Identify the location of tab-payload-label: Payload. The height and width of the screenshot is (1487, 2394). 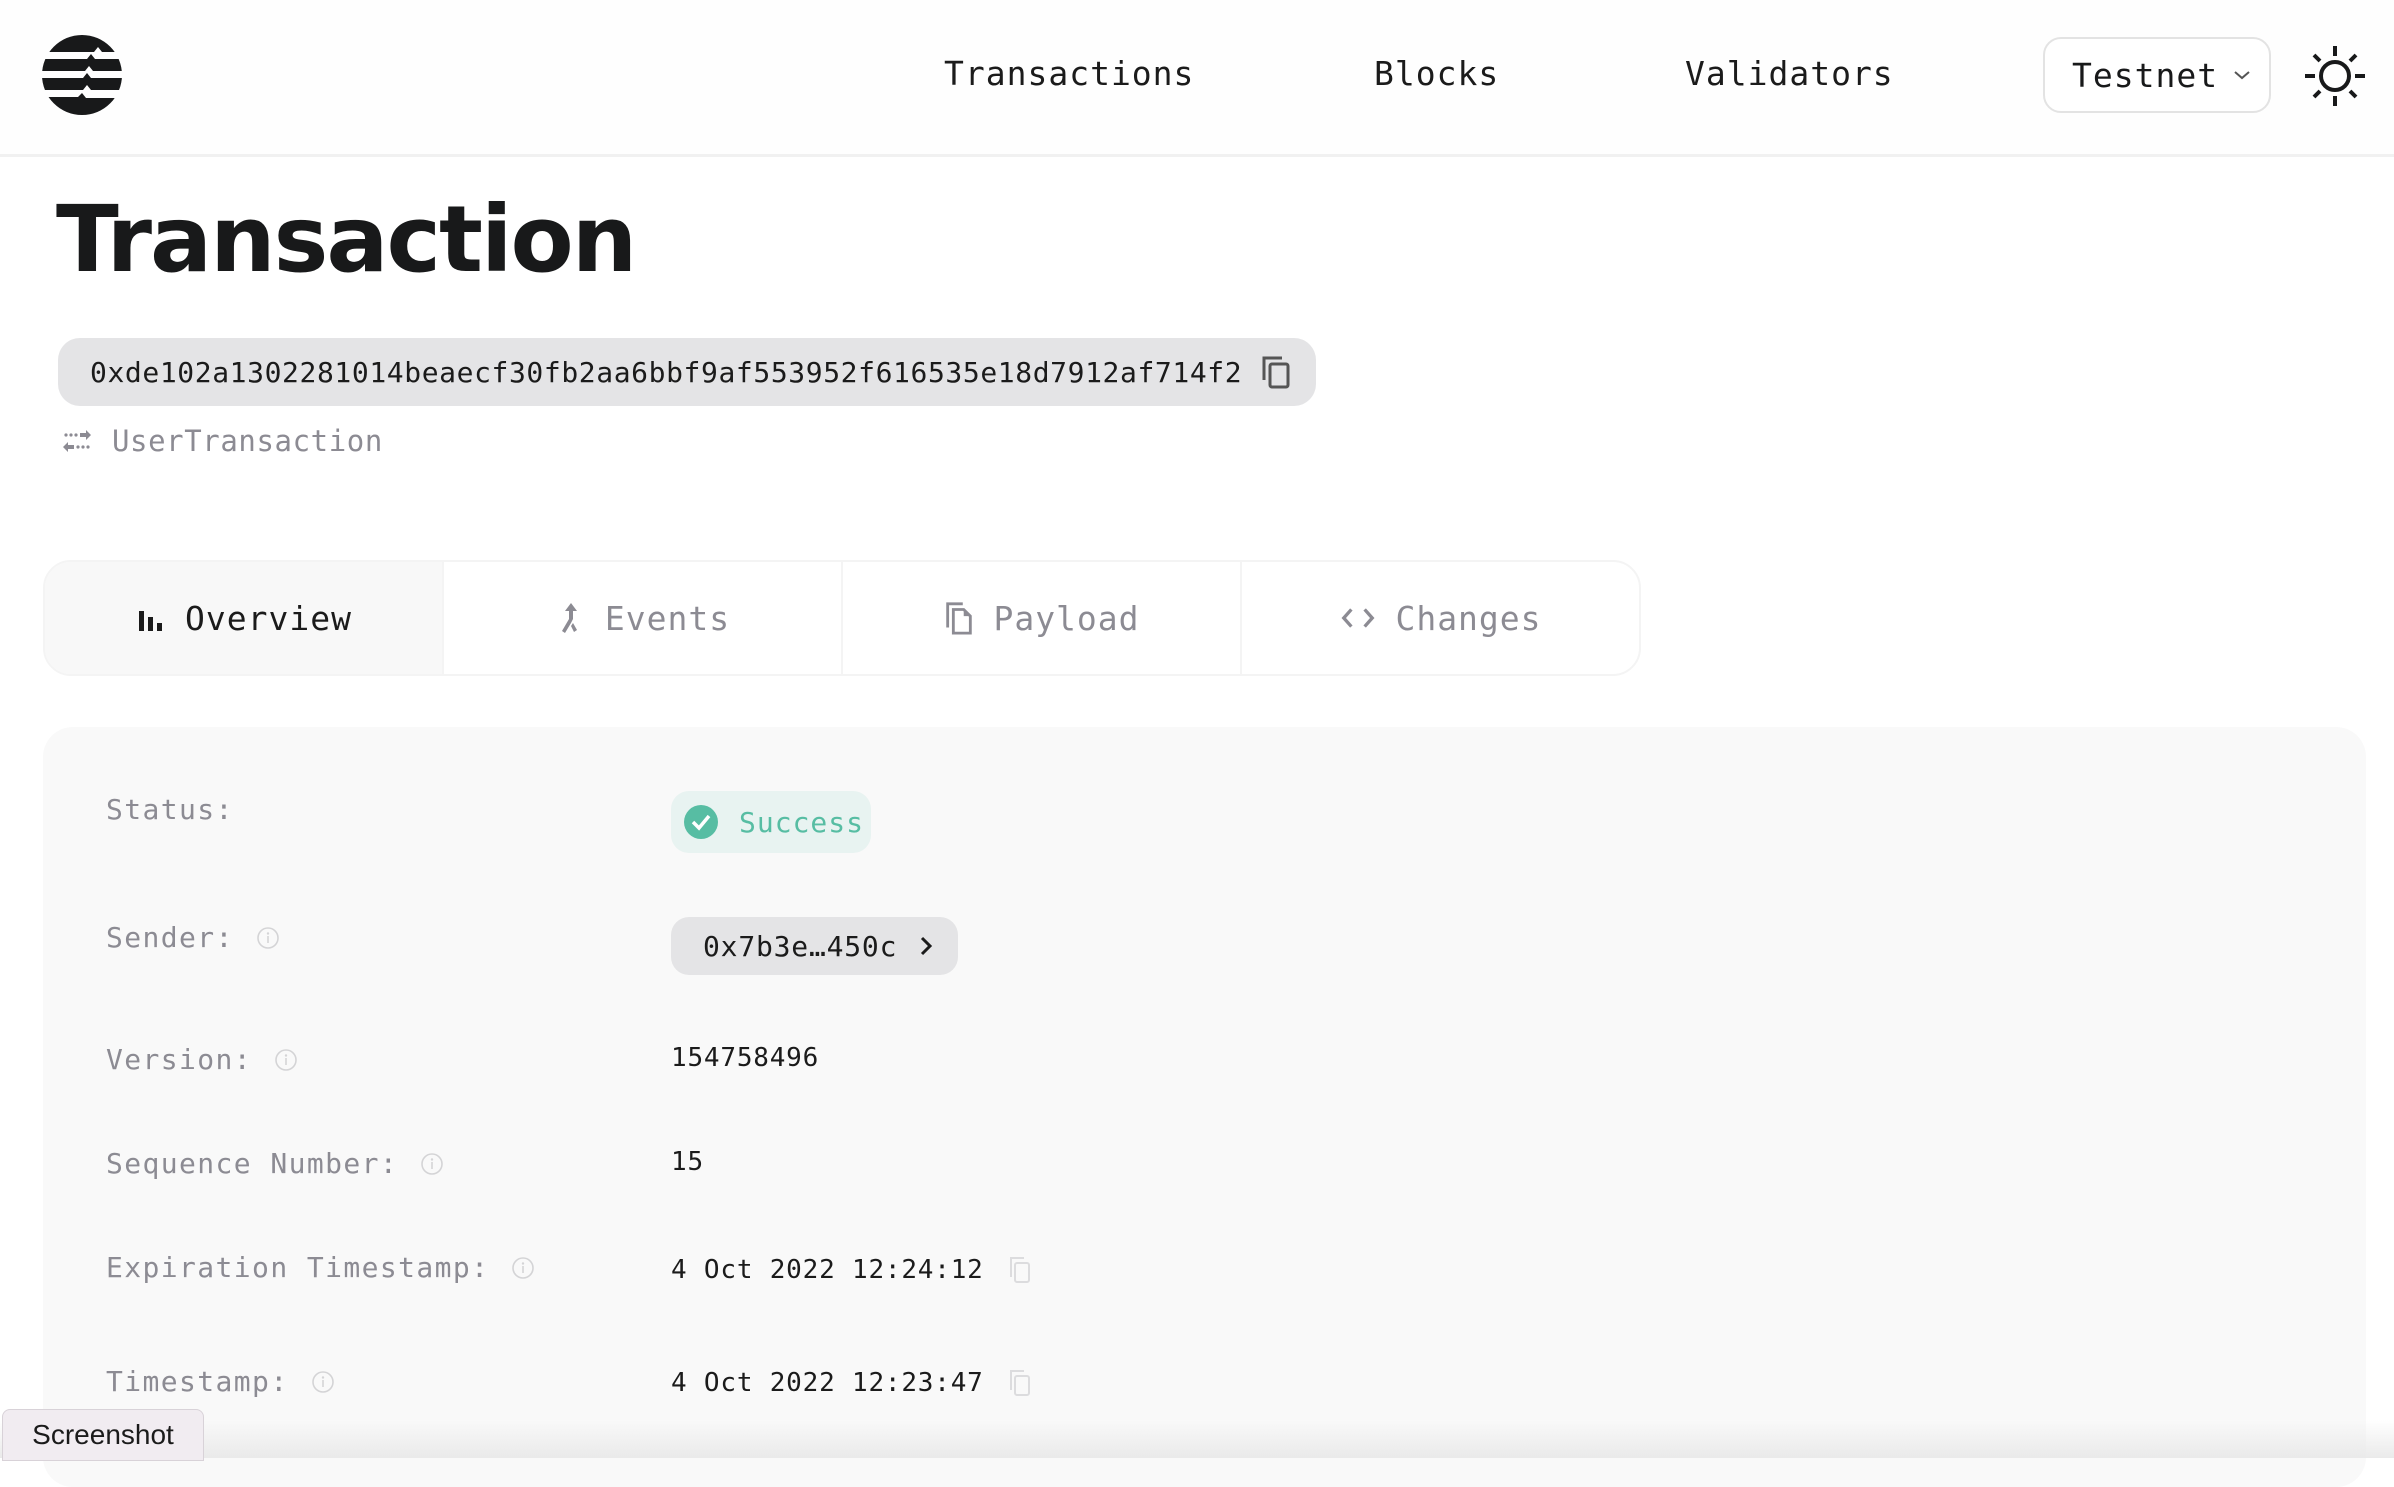
(1066, 618).